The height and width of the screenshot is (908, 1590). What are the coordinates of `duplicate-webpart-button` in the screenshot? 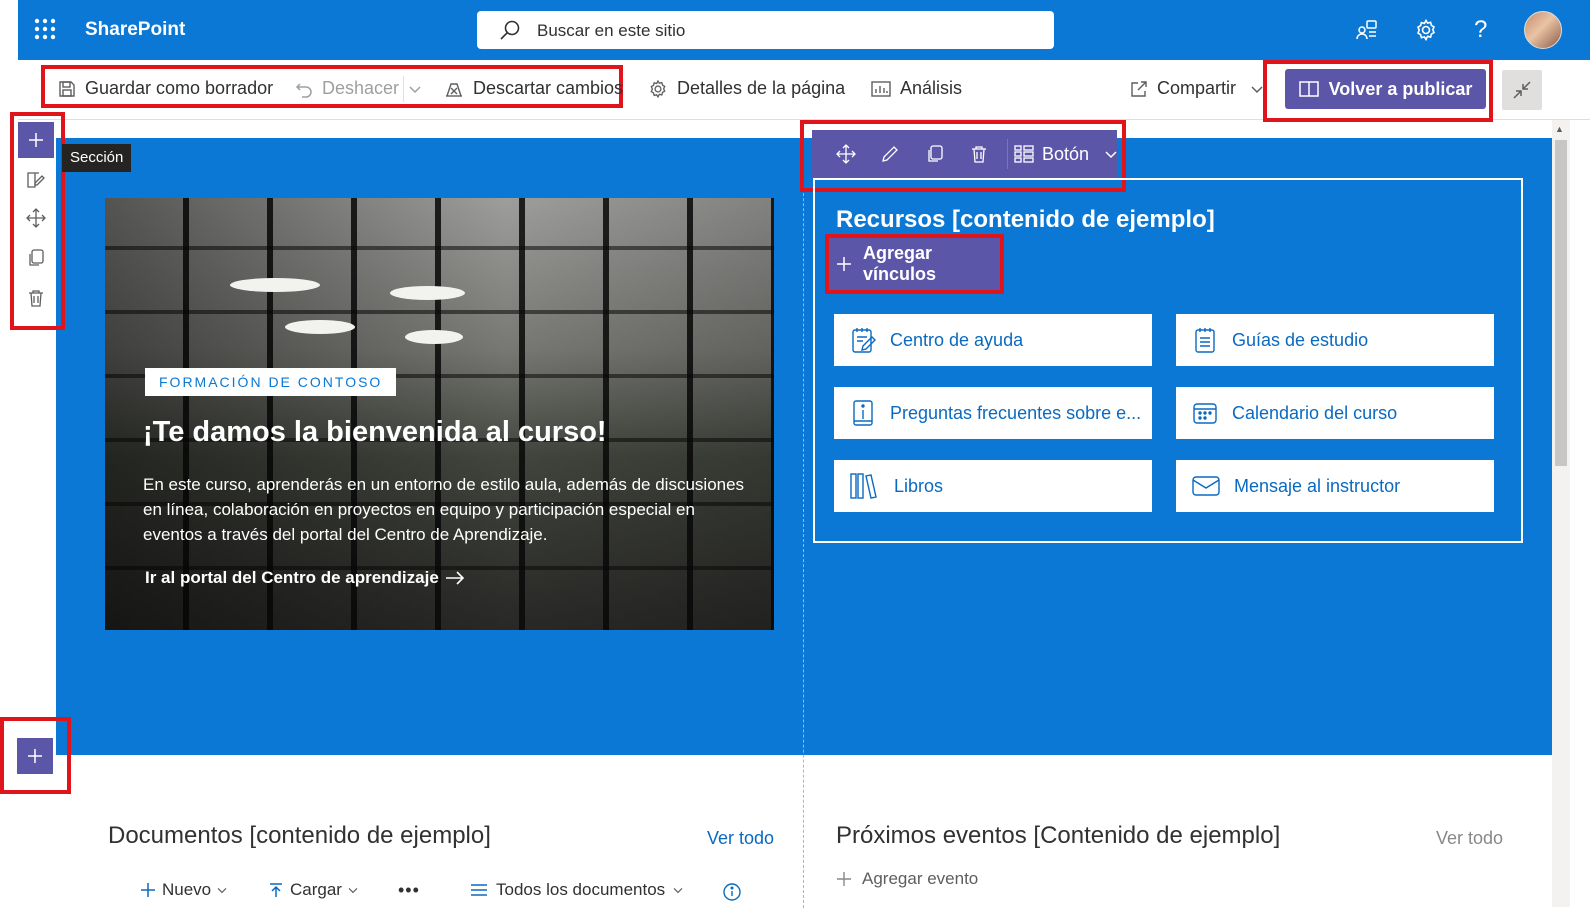 It's located at (935, 154).